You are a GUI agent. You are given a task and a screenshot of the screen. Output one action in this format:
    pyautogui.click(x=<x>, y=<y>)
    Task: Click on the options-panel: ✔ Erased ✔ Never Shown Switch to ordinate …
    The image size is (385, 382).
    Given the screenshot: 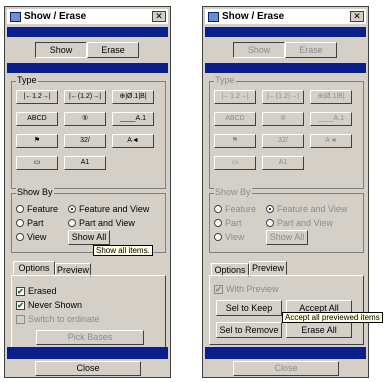 What is the action you would take?
    pyautogui.click(x=88, y=312)
    